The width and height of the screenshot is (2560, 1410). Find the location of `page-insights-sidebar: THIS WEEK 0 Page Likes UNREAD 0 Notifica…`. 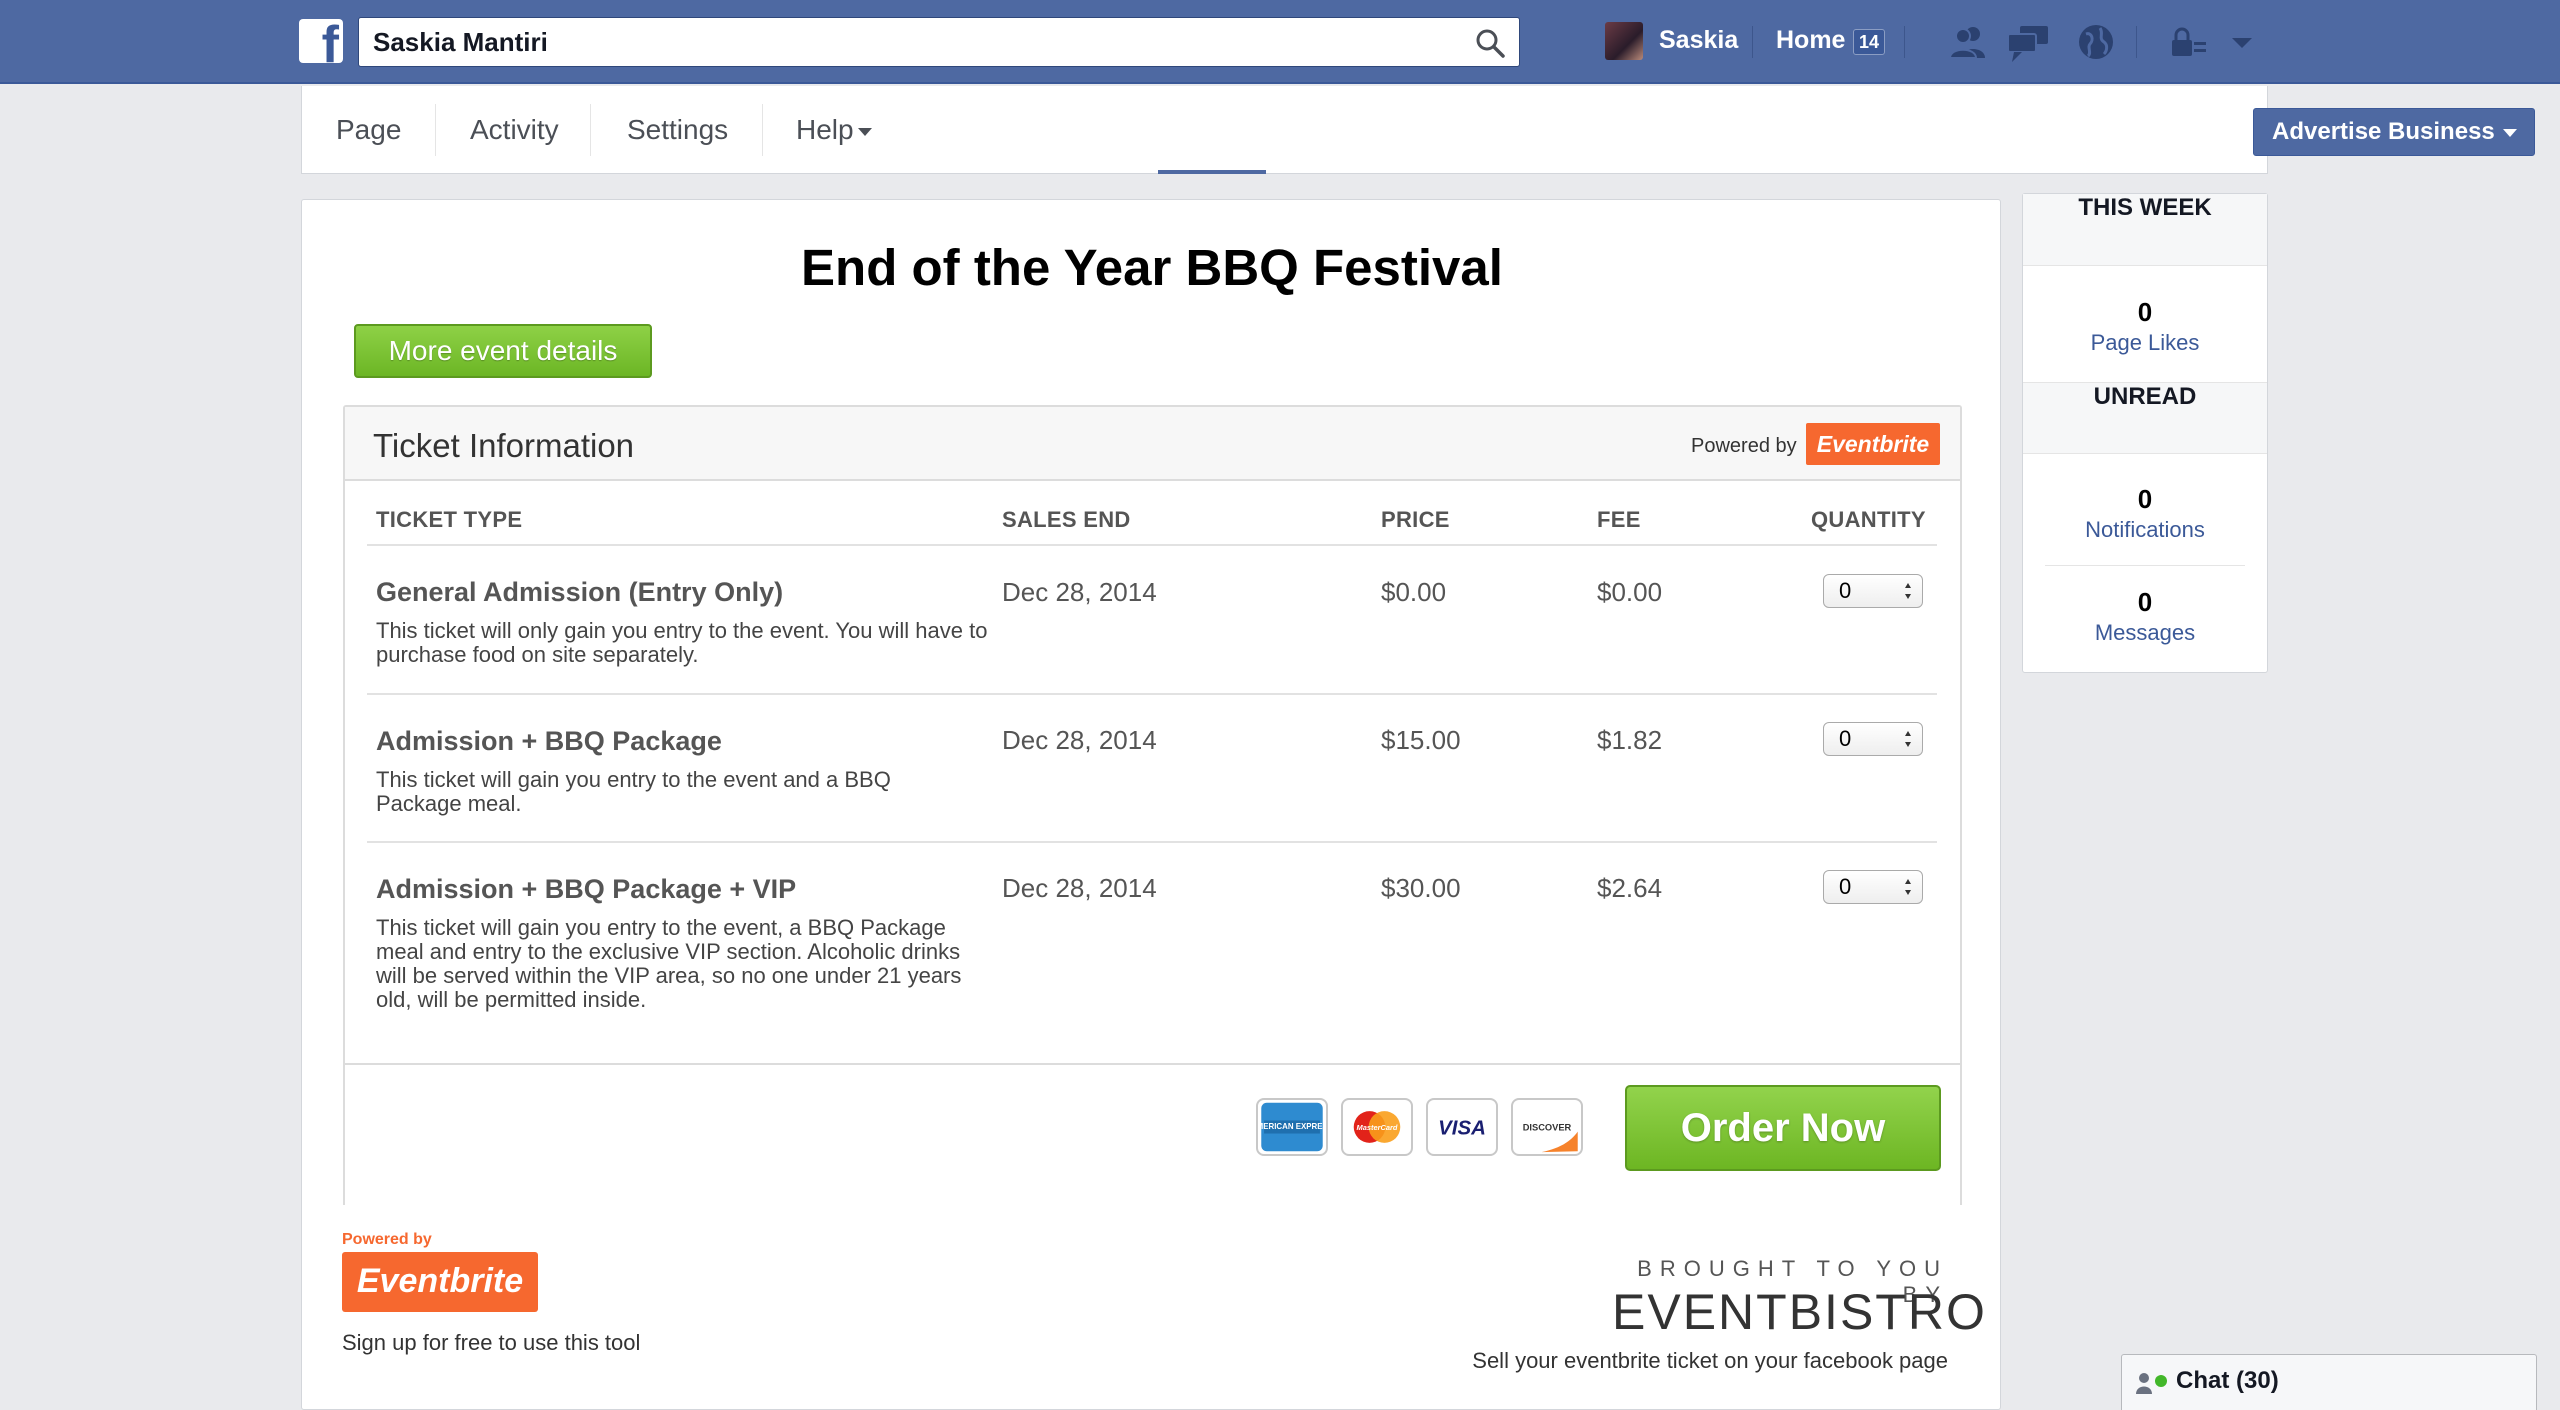

page-insights-sidebar: THIS WEEK 0 Page Likes UNREAD 0 Notifica… is located at coordinates (2145, 433).